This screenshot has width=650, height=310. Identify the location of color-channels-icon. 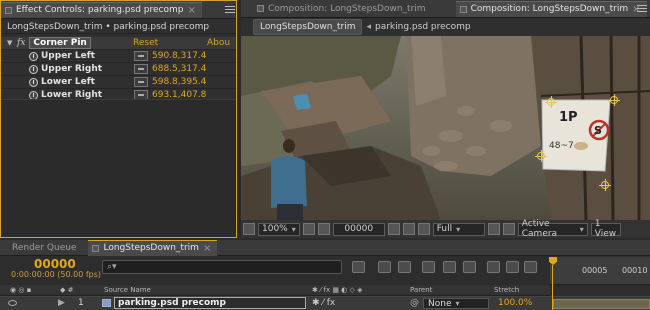
(423, 229).